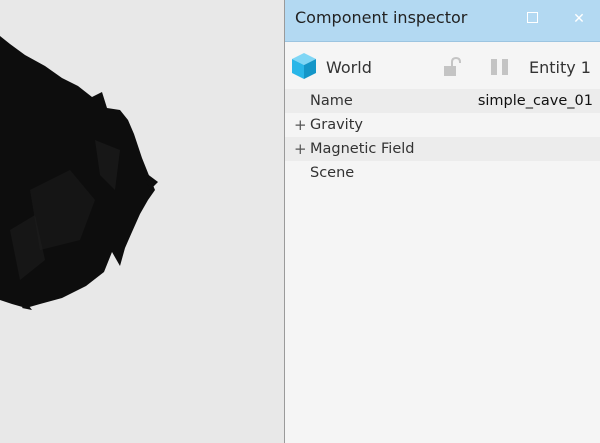 The width and height of the screenshot is (600, 443). What do you see at coordinates (442, 149) in the screenshot?
I see `property-row-magnetic-field: + Magnetic Field` at bounding box center [442, 149].